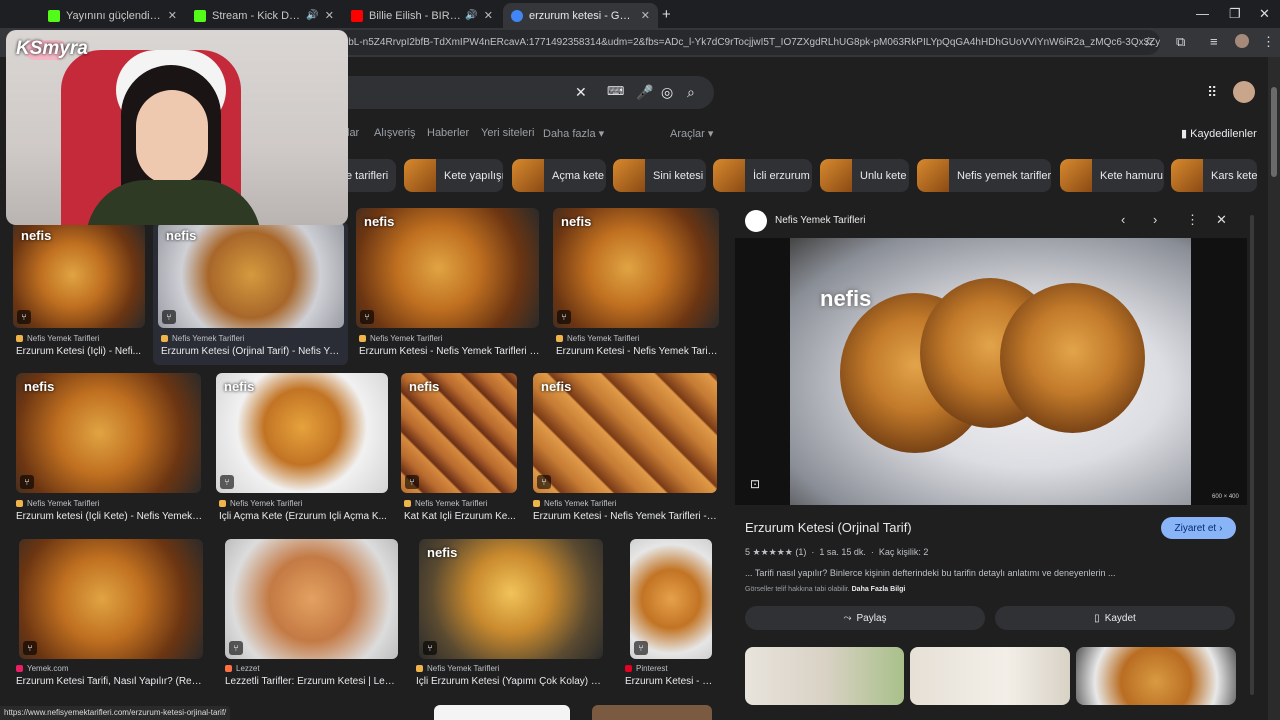  I want to click on share-button: ⤳ Paylaş, so click(865, 618).